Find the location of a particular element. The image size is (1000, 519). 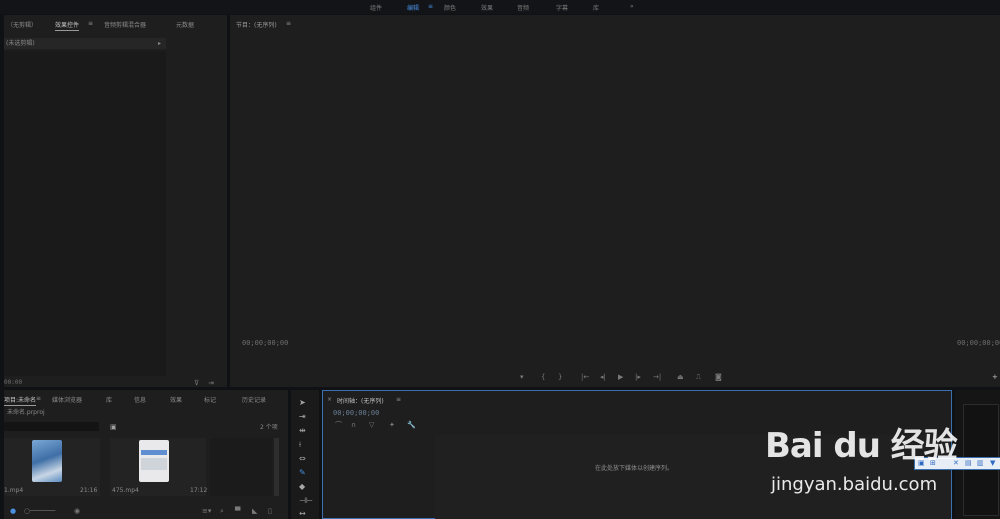

timeline-close-icon: × is located at coordinates (329, 399).